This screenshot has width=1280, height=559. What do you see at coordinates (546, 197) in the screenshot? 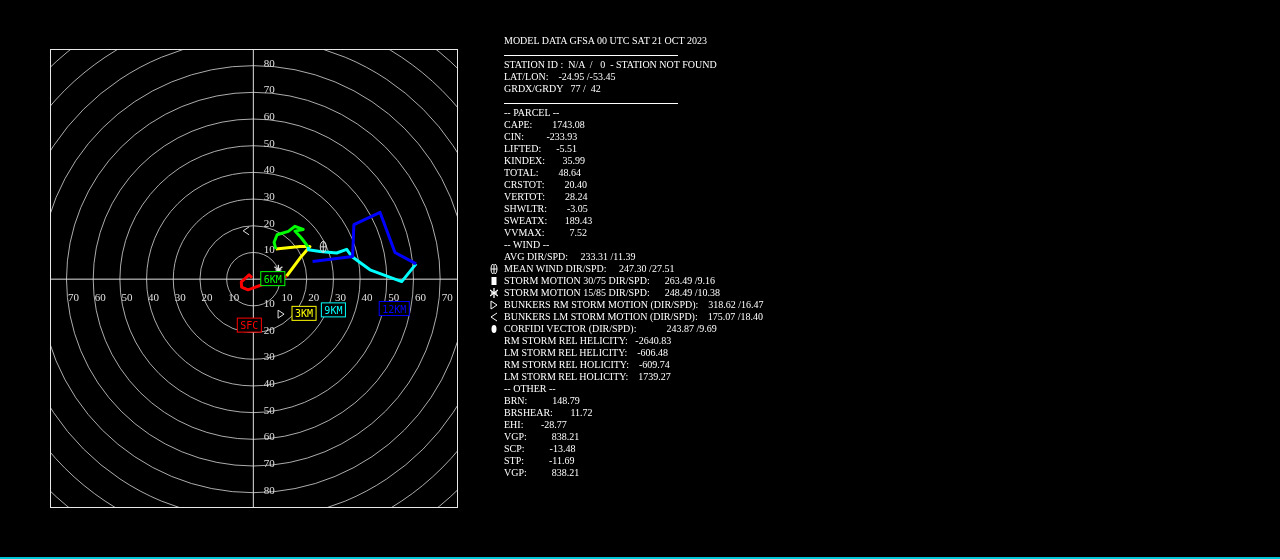
I see `report-line: VERTOT: 28.24` at bounding box center [546, 197].